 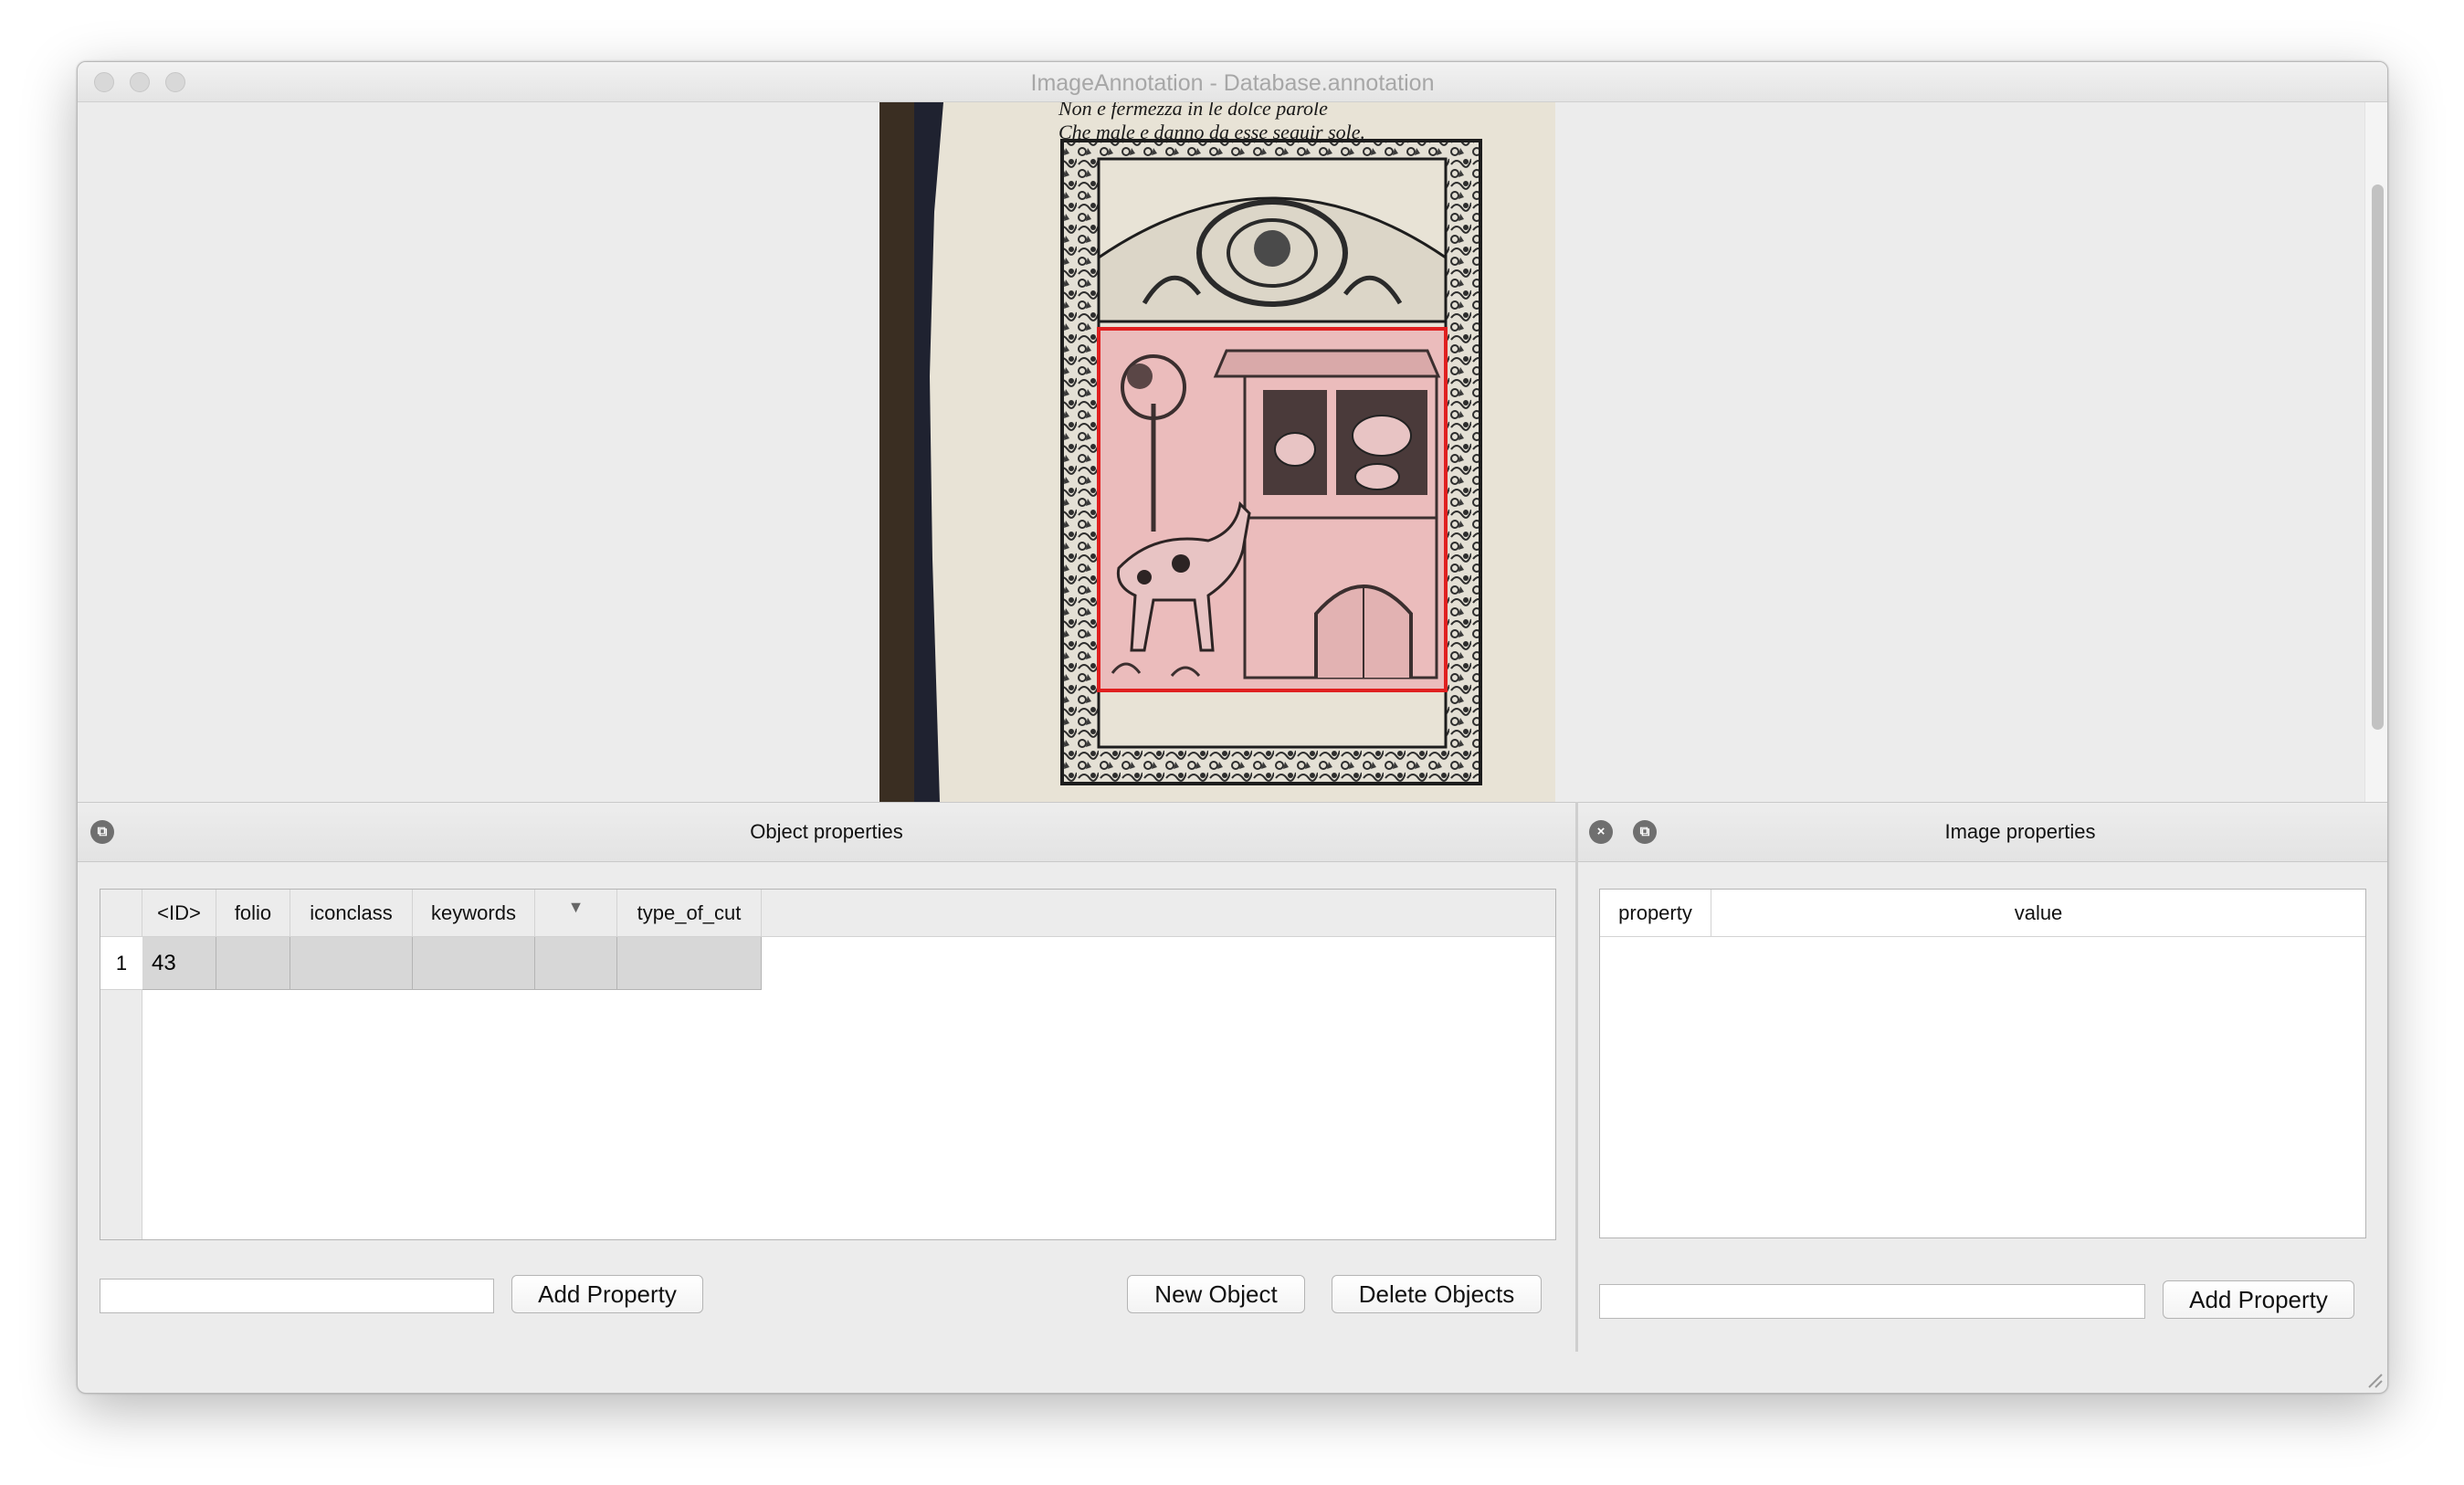 What do you see at coordinates (607, 1294) in the screenshot?
I see `object-add-property-button: Add Property` at bounding box center [607, 1294].